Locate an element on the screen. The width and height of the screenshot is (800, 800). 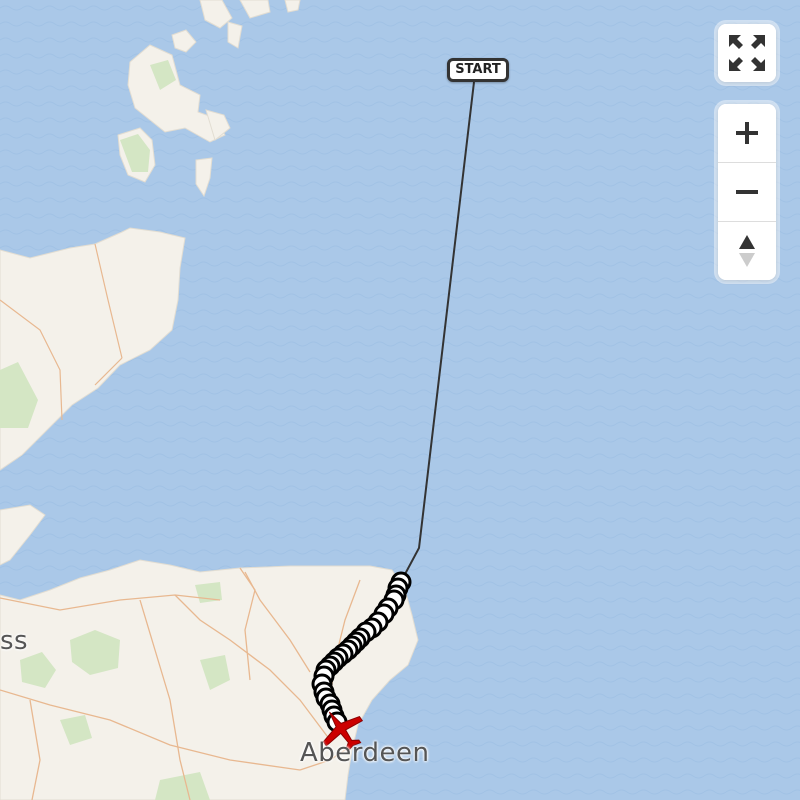
compass-button is located at coordinates (747, 250).